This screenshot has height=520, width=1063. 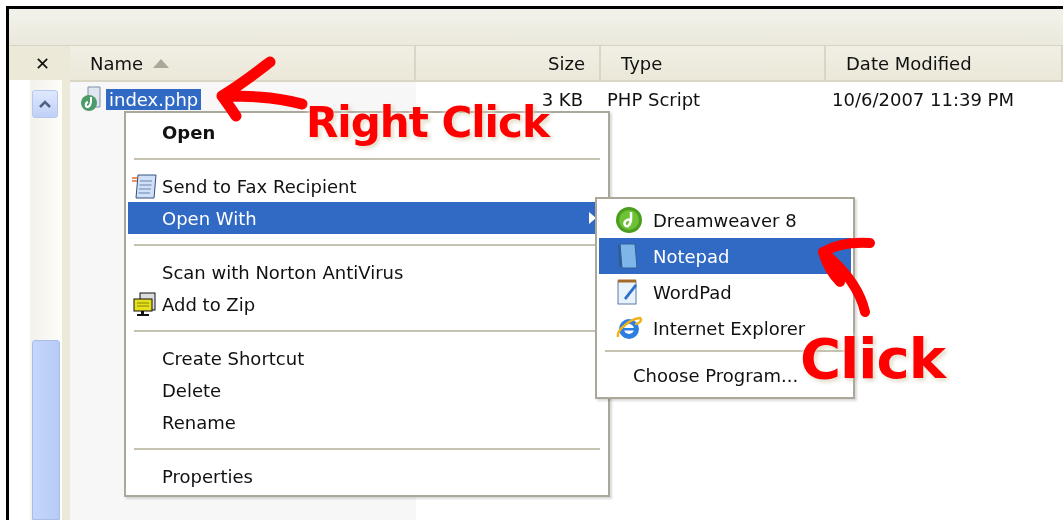 What do you see at coordinates (713, 63) in the screenshot?
I see `column-header: Type` at bounding box center [713, 63].